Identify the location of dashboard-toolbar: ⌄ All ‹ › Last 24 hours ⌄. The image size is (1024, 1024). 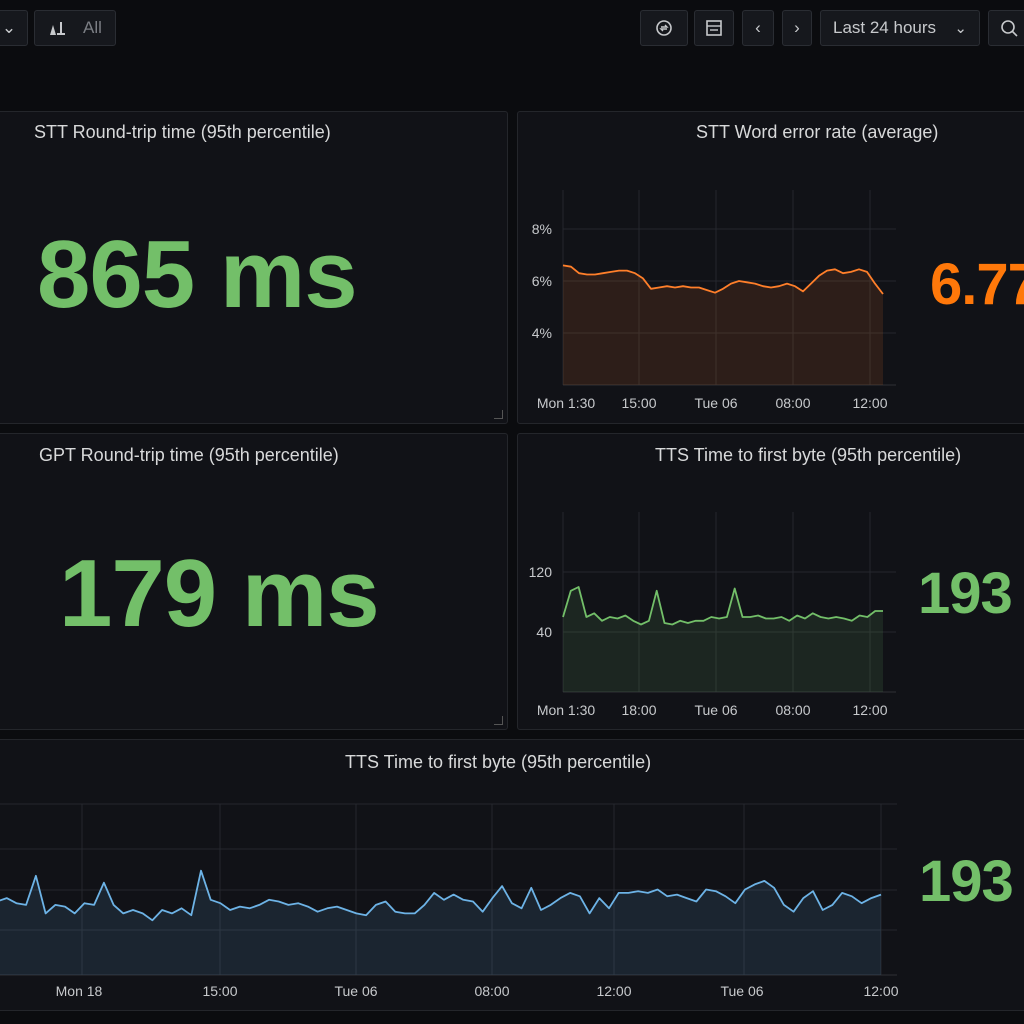
(512, 29).